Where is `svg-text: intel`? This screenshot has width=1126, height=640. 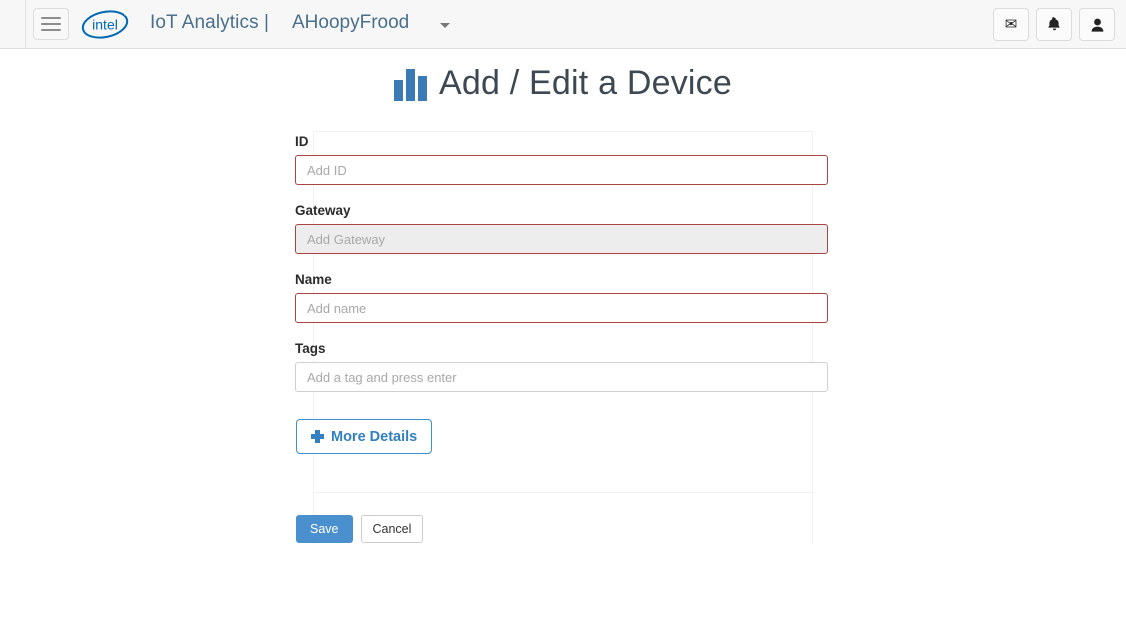 svg-text: intel is located at coordinates (105, 25).